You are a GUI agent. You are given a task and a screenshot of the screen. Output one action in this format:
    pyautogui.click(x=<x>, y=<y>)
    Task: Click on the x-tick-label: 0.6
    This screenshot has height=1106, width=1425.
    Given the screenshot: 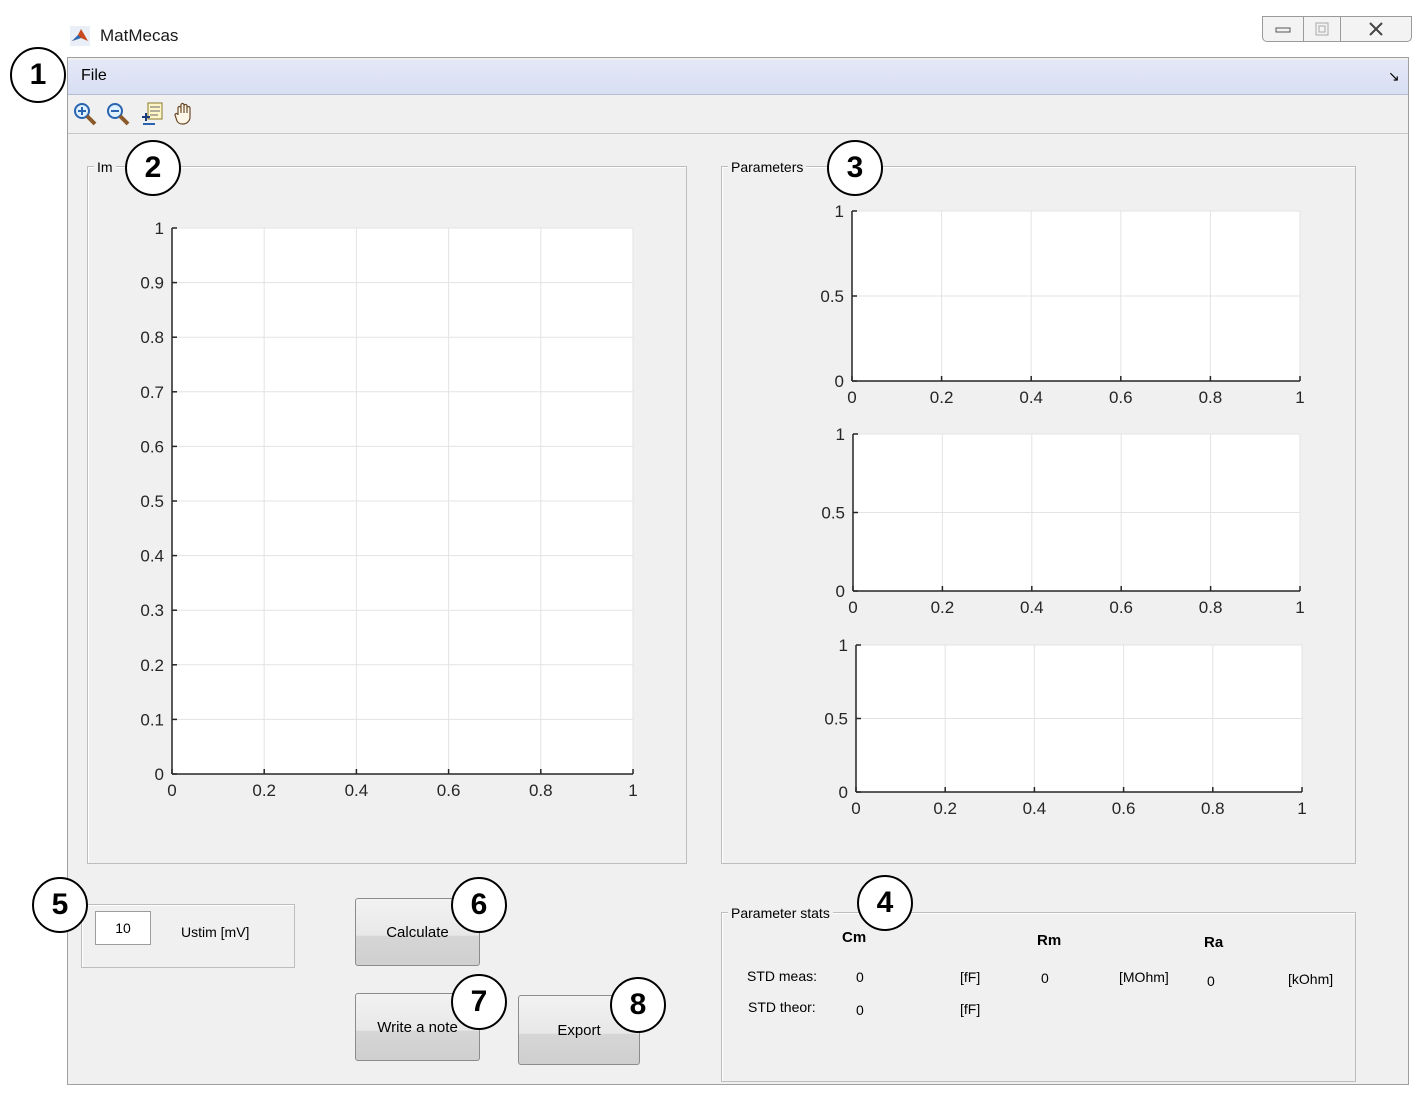 What is the action you would take?
    pyautogui.click(x=1124, y=808)
    